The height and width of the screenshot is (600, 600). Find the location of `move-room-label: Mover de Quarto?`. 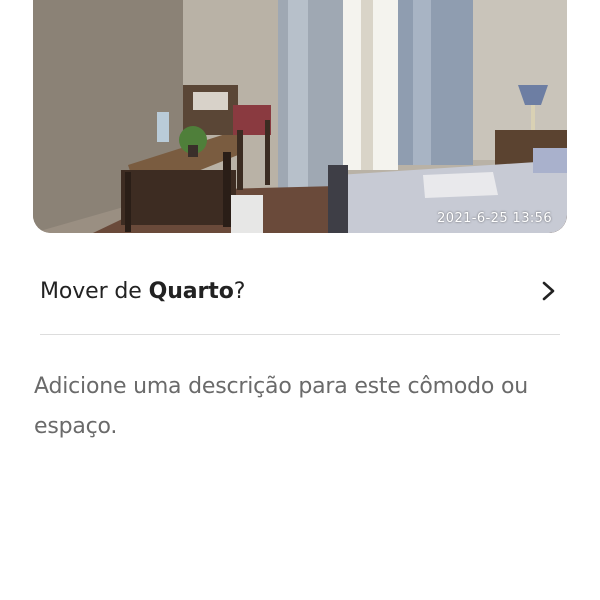

move-room-label: Mover de Quarto? is located at coordinates (142, 291).